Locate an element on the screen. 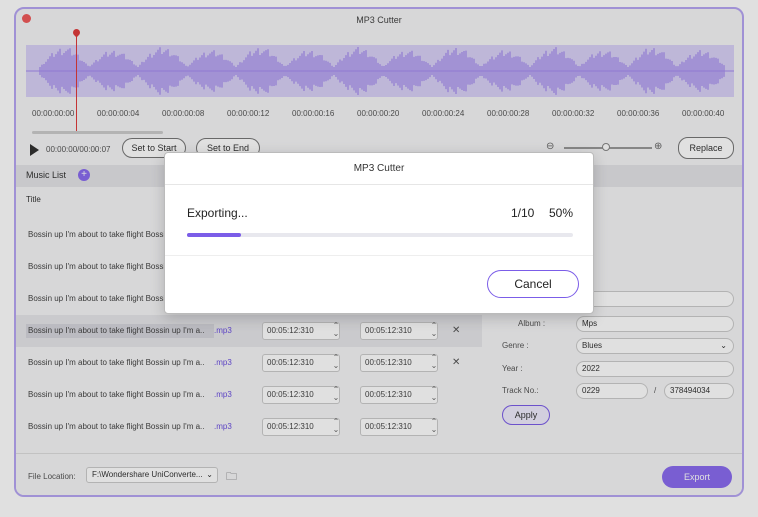 This screenshot has width=758, height=517. dialog-title: MP3 Cutter is located at coordinates (379, 169).